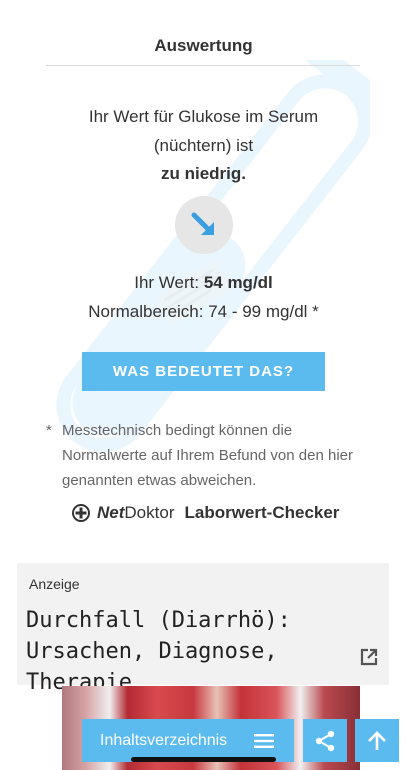  I want to click on menu-icon, so click(264, 740).